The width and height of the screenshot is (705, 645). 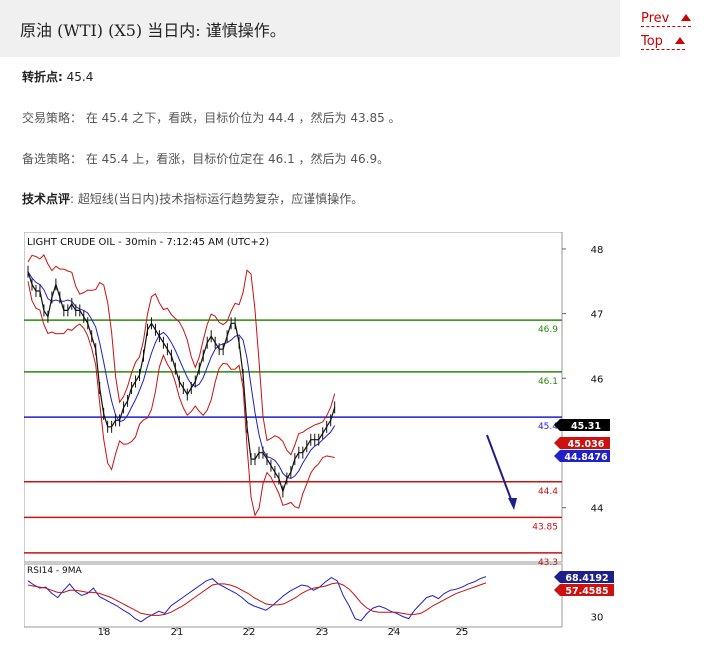 I want to click on rsi-title: RSI14 - 9MA, so click(x=55, y=571).